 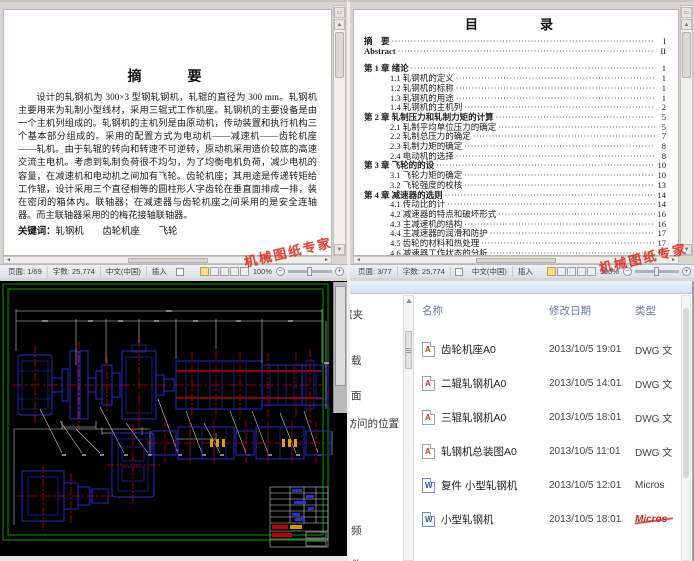 What do you see at coordinates (356, 360) in the screenshot?
I see `sidebar-item: 载` at bounding box center [356, 360].